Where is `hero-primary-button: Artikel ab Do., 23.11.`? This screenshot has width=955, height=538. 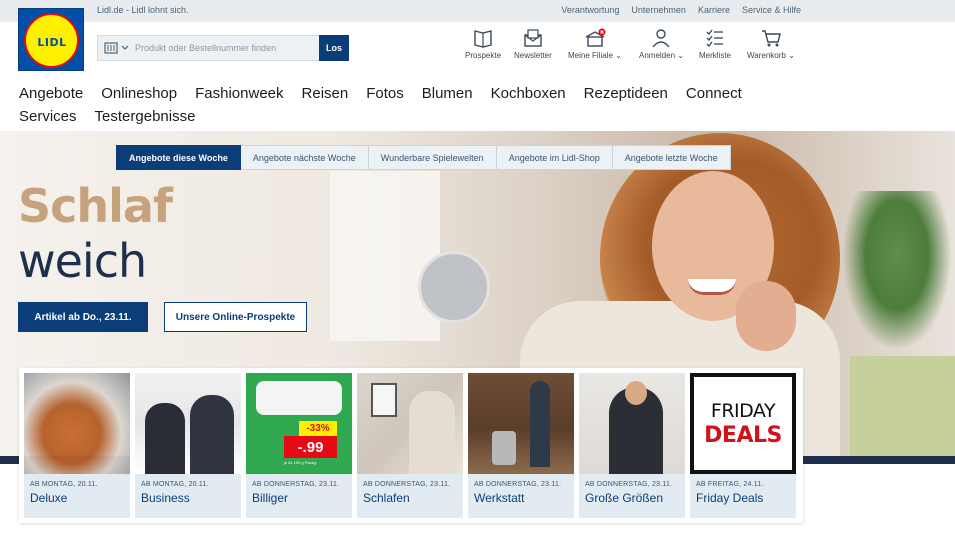 hero-primary-button: Artikel ab Do., 23.11. is located at coordinates (83, 317).